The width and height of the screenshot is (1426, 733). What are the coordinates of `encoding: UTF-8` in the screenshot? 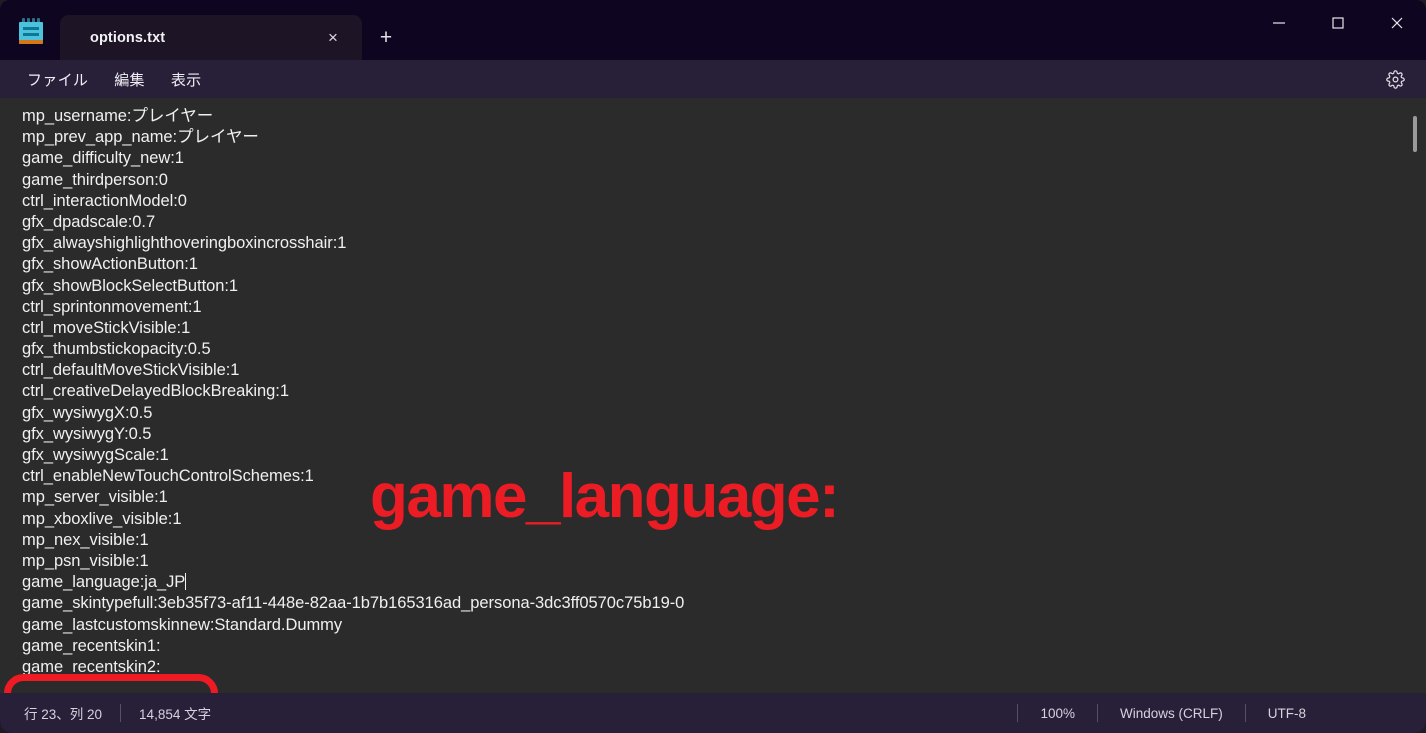 It's located at (1336, 713).